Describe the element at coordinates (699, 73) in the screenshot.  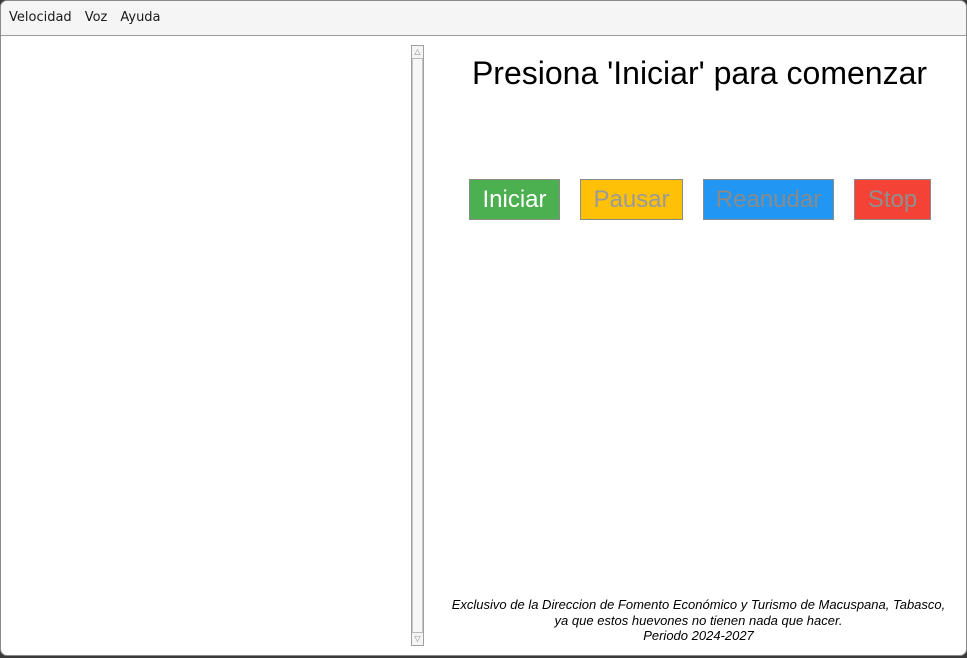
I see `page-title: Presiona 'Iniciar' para comenzar` at that location.